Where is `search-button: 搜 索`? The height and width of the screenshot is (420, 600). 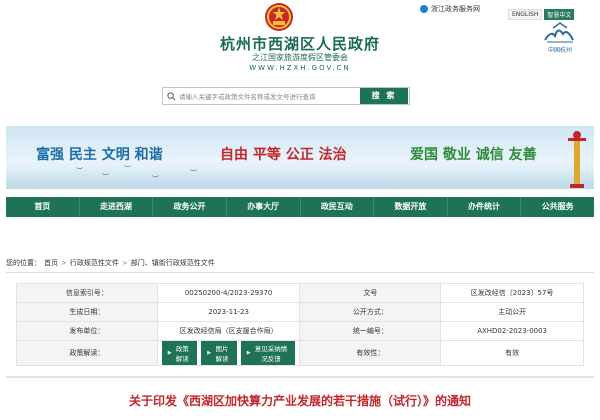 search-button: 搜 索 is located at coordinates (384, 96).